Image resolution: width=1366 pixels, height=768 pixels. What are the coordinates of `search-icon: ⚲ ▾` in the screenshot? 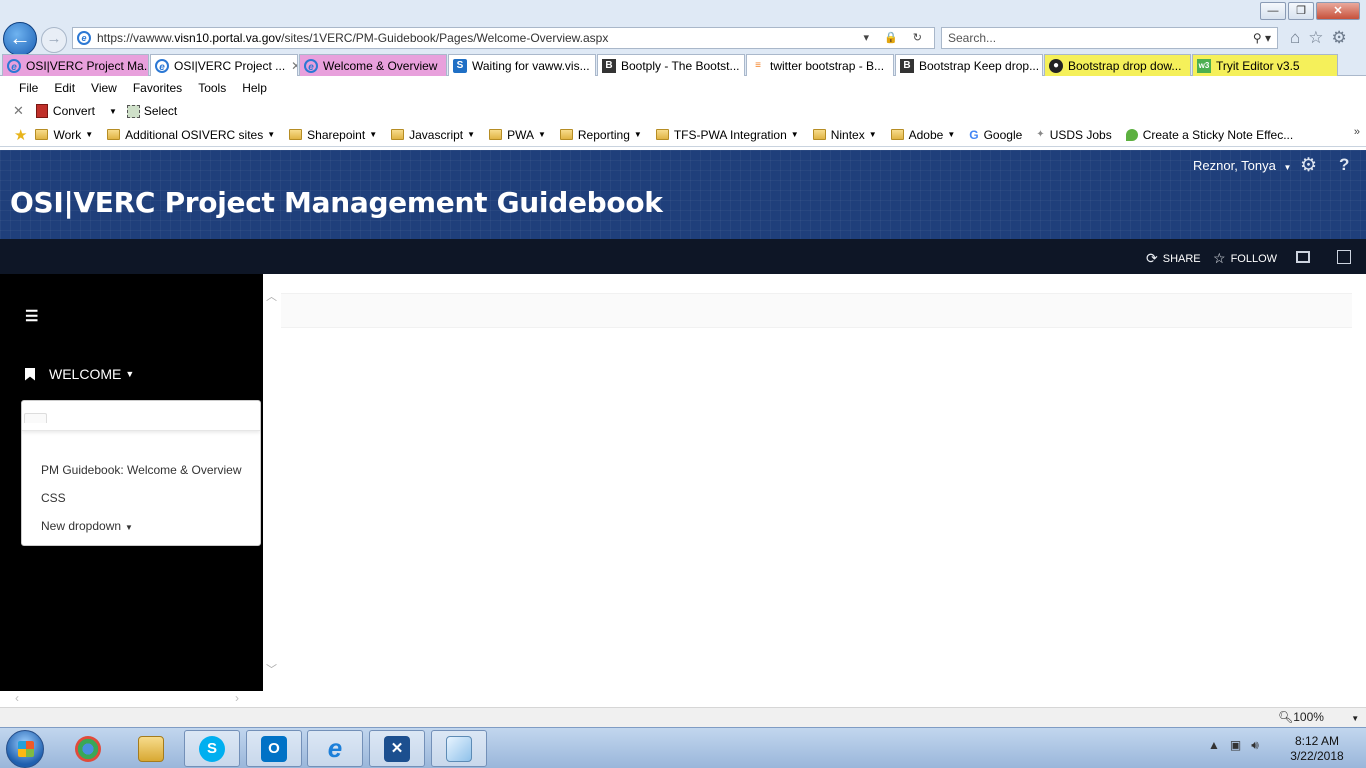 It's located at (1262, 38).